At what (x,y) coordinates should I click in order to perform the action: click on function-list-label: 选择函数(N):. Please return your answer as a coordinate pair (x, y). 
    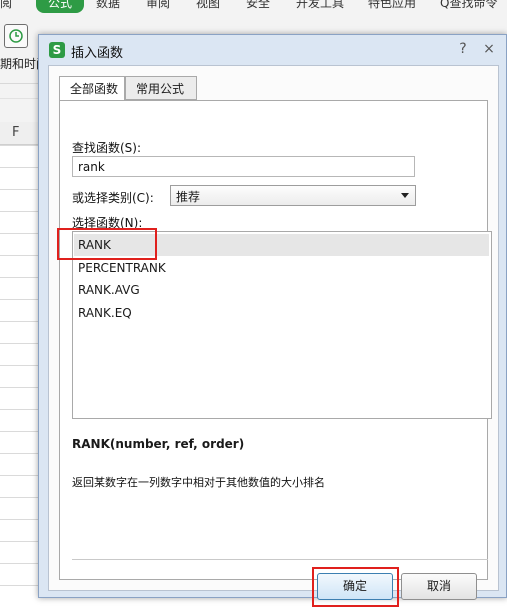
    Looking at the image, I should click on (107, 223).